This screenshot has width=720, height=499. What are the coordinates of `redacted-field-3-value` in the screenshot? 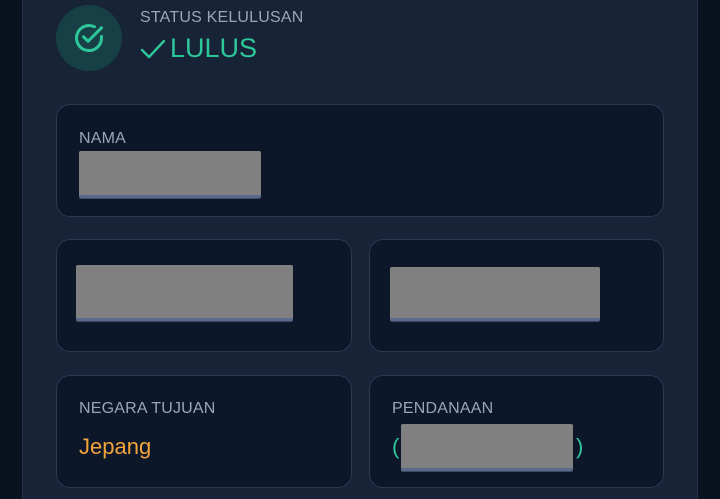 It's located at (495, 294).